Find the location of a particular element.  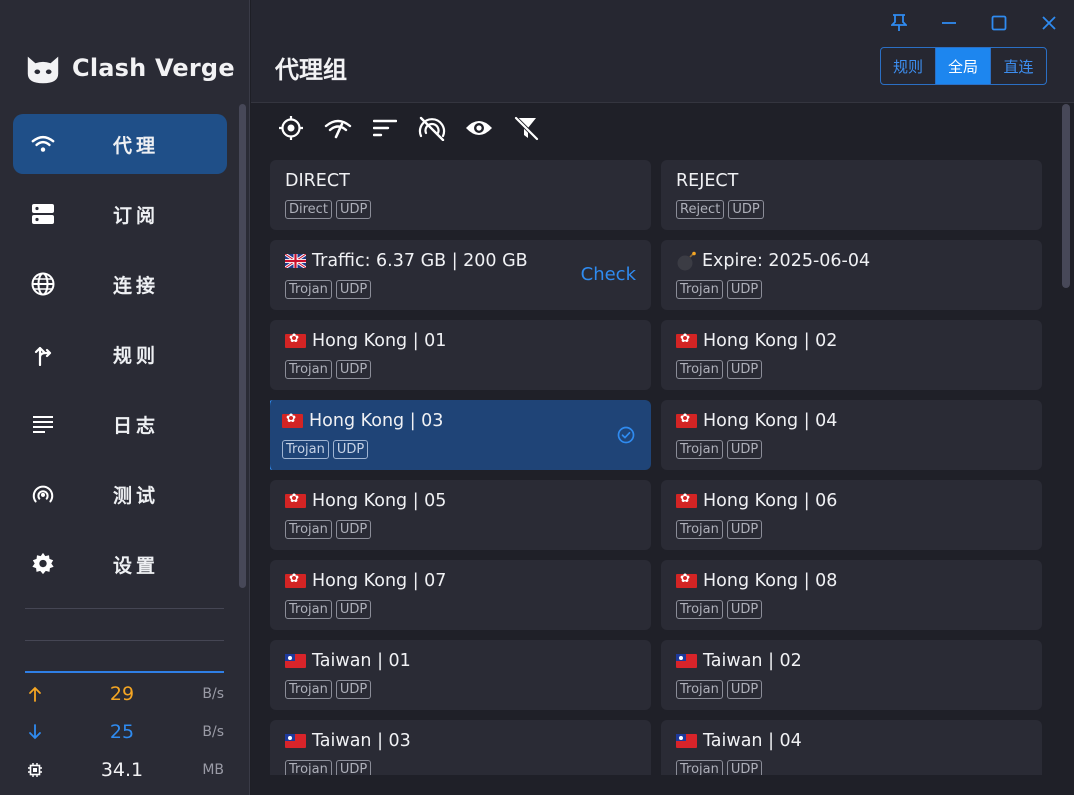

globe-icon is located at coordinates (43, 284).